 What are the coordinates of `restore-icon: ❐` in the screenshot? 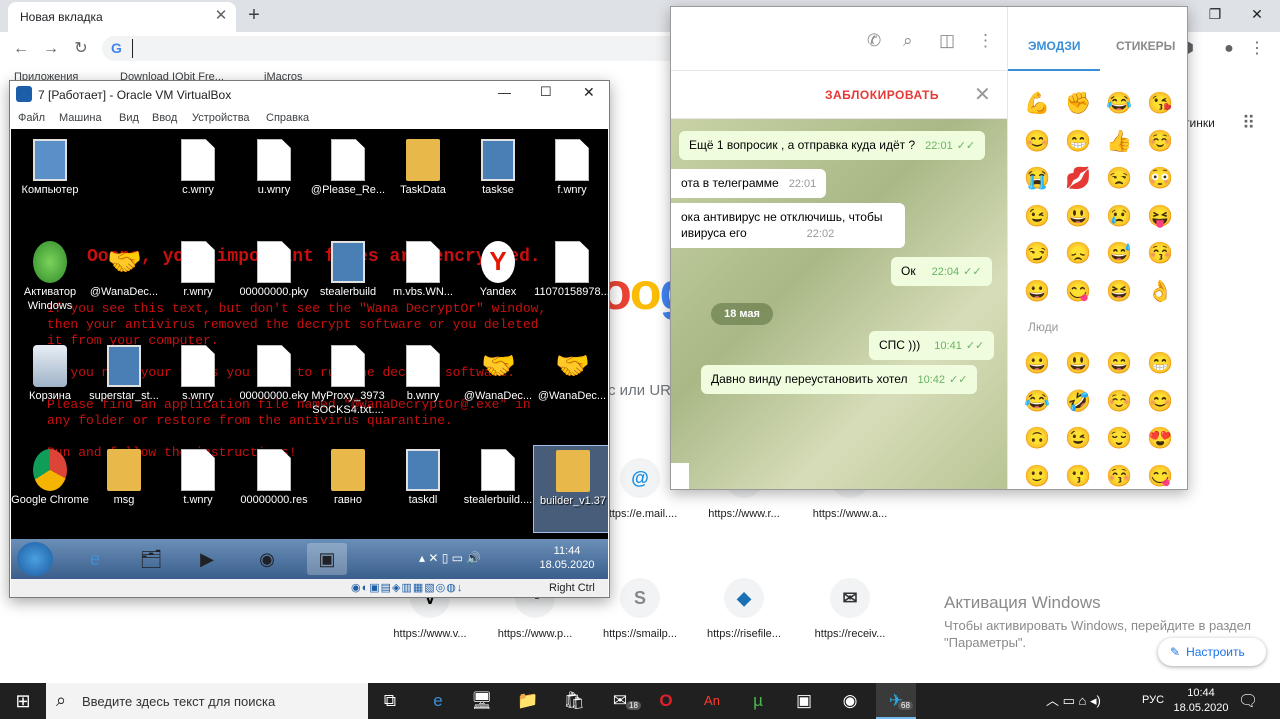 It's located at (1215, 14).